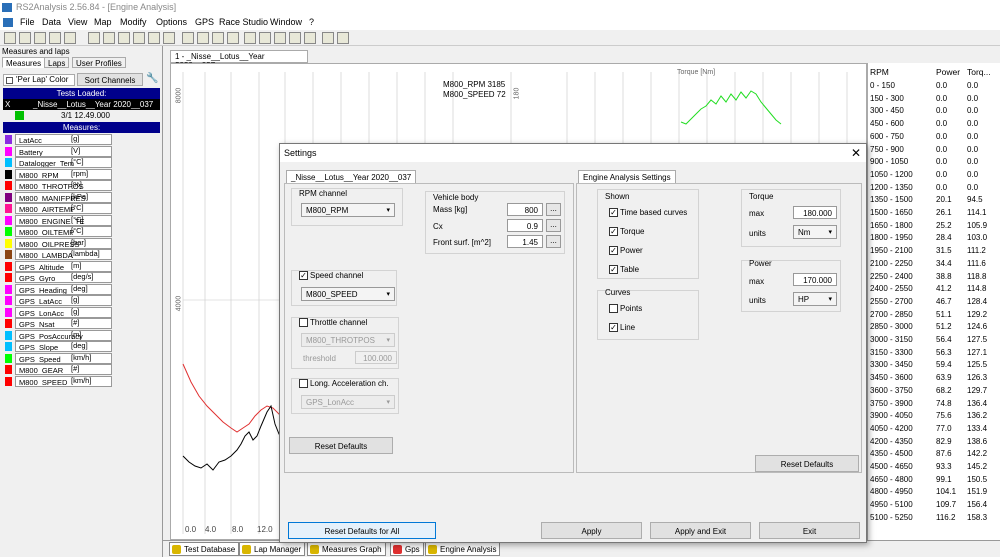  Describe the element at coordinates (57, 266) in the screenshot. I see `measure-item: GPS_Altitude [m]` at that location.